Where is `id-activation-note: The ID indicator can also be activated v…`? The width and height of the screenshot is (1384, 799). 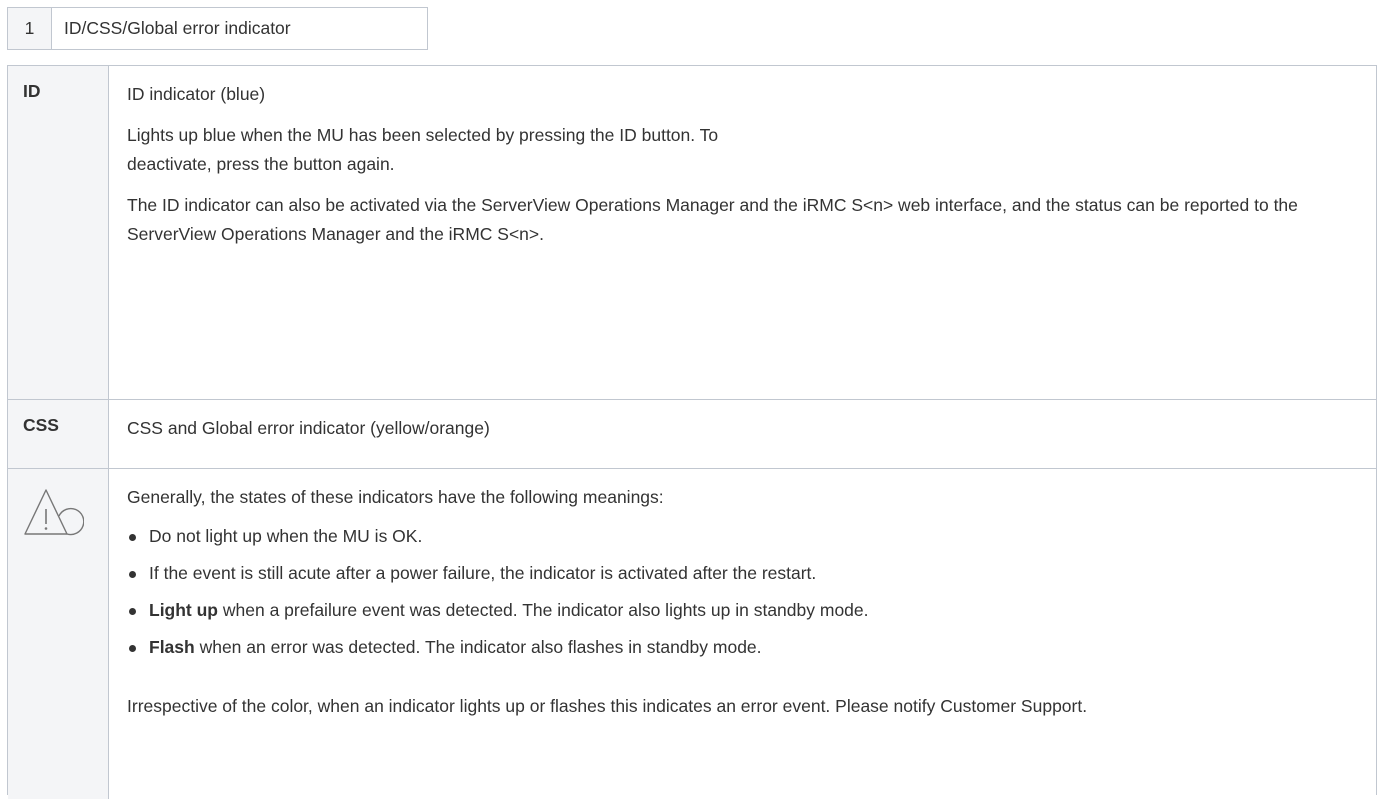
id-activation-note: The ID indicator can also be activated v… is located at coordinates (712, 219).